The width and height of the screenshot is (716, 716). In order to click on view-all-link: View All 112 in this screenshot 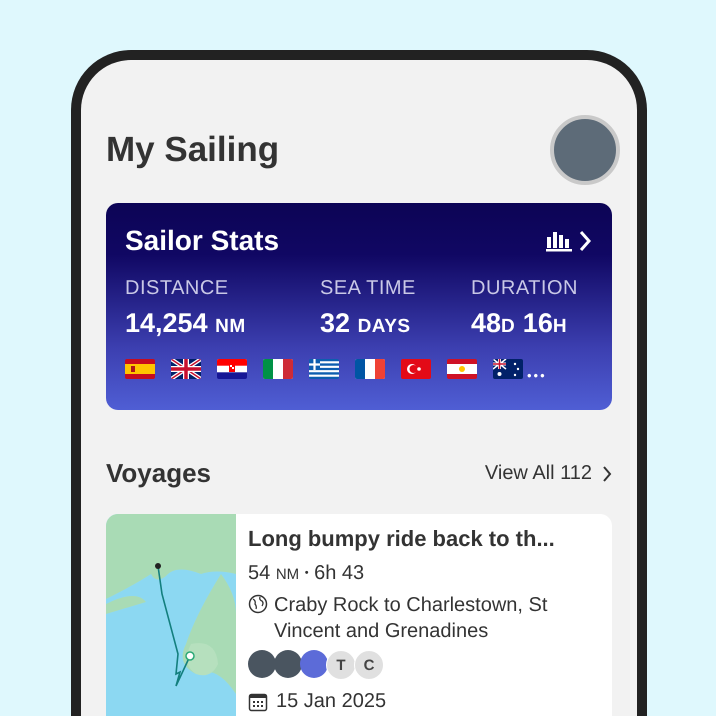, I will do `click(548, 473)`.